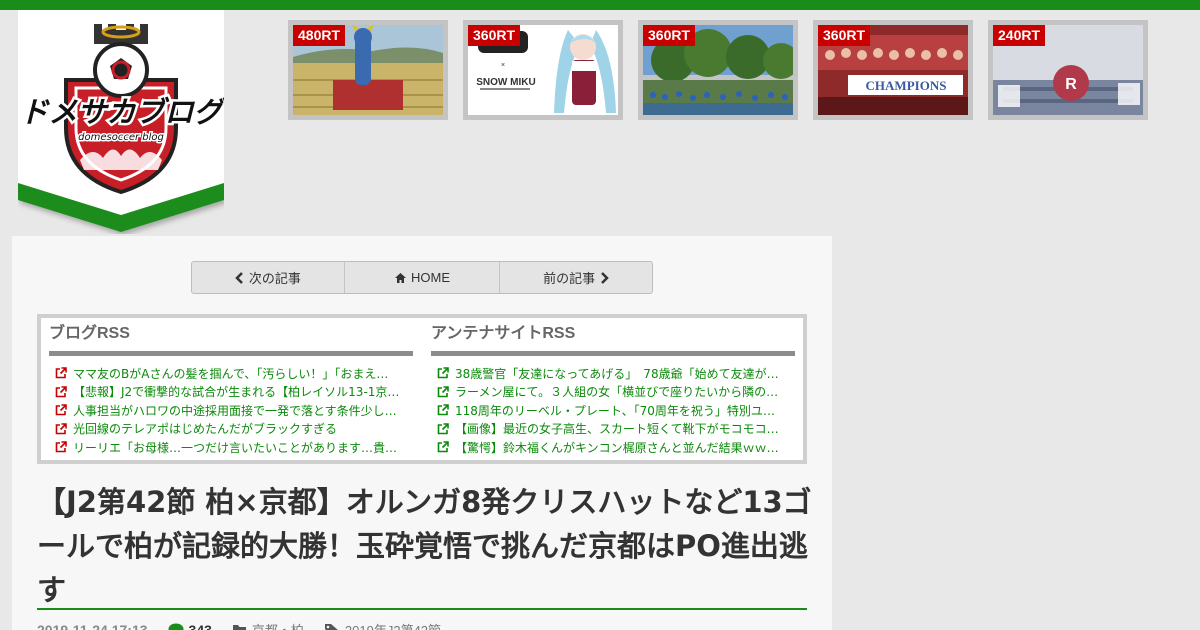 The image size is (1200, 630). I want to click on chevron-left-icon, so click(239, 277).